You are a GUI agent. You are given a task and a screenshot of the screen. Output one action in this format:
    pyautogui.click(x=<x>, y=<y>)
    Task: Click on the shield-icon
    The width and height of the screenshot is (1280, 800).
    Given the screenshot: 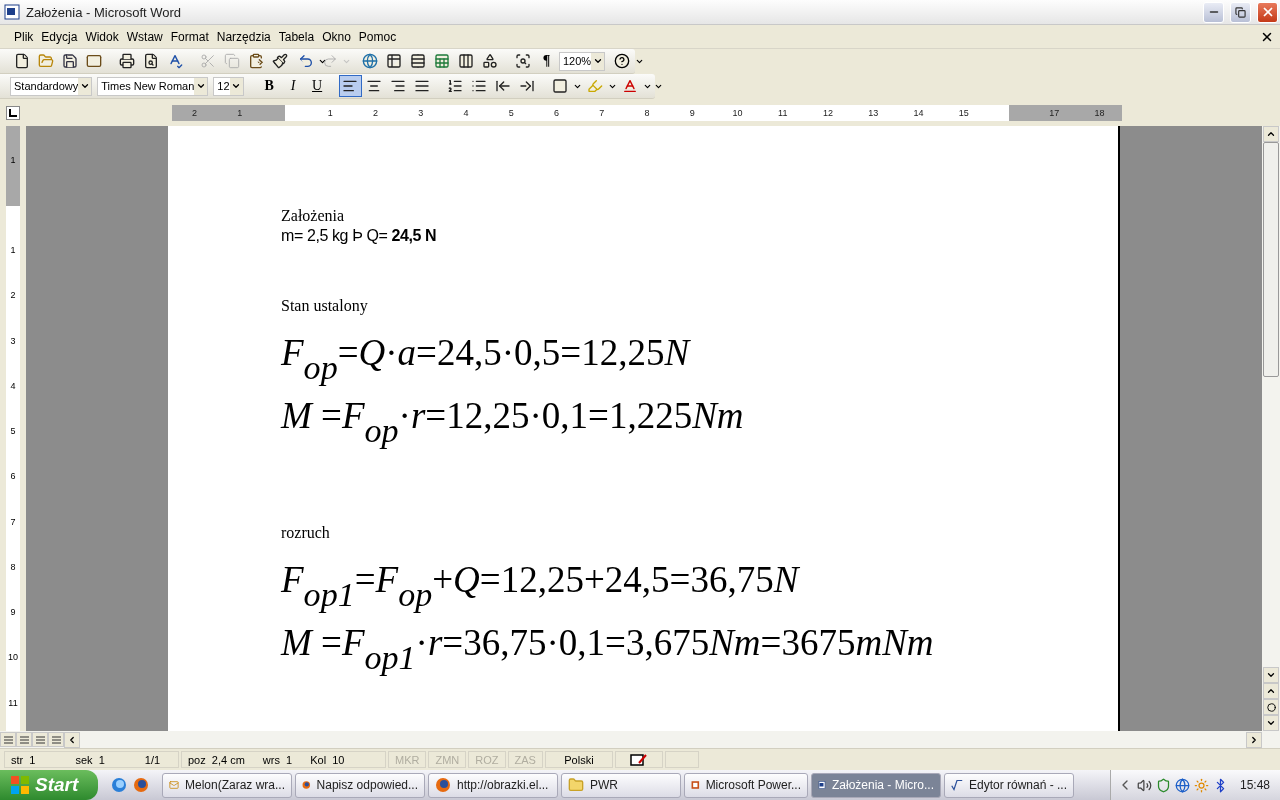 What is the action you would take?
    pyautogui.click(x=1163, y=785)
    